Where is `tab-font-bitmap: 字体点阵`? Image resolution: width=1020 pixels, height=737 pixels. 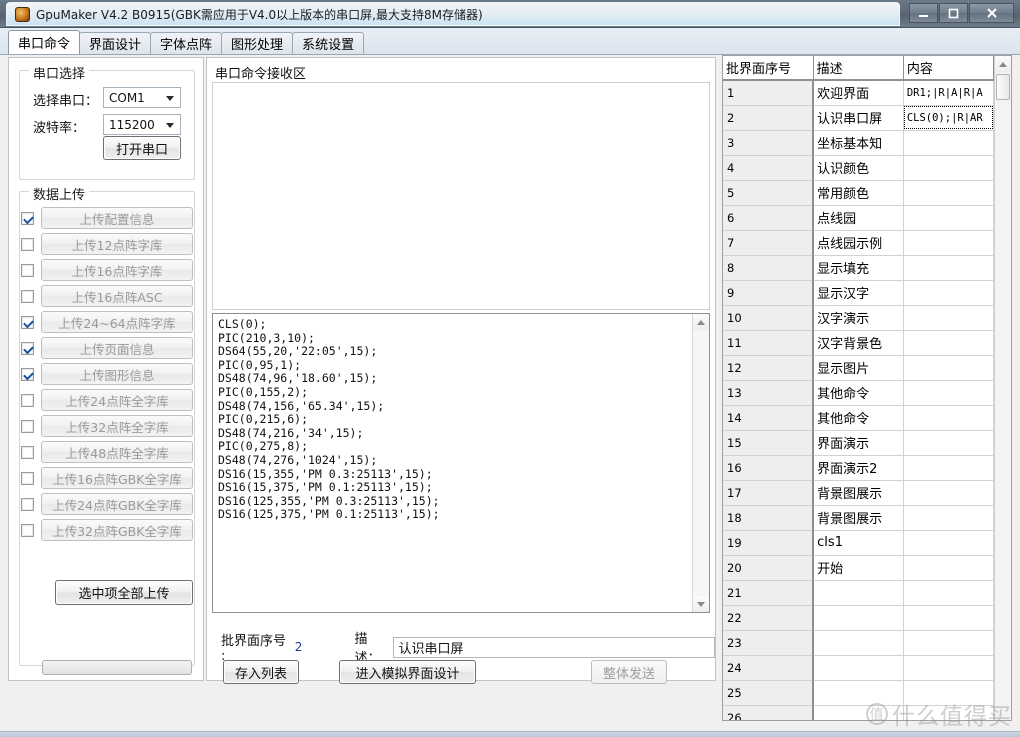
tab-font-bitmap: 字体点阵 is located at coordinates (186, 43).